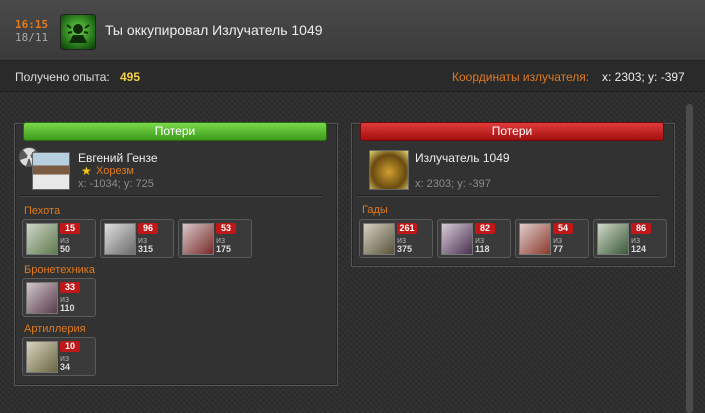 The width and height of the screenshot is (705, 413). Describe the element at coordinates (214, 30) in the screenshot. I see `event-title: Ты оккупировал Излучатель 1049` at that location.